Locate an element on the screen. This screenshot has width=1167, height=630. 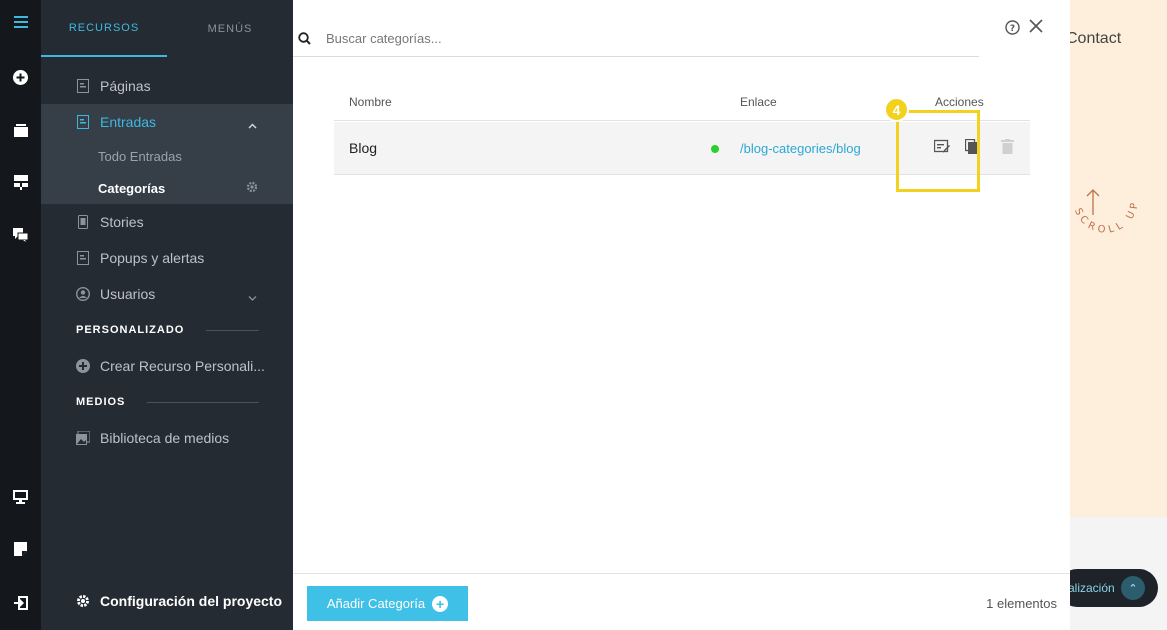
background-contact-link: Contact is located at coordinates (1096, 38).